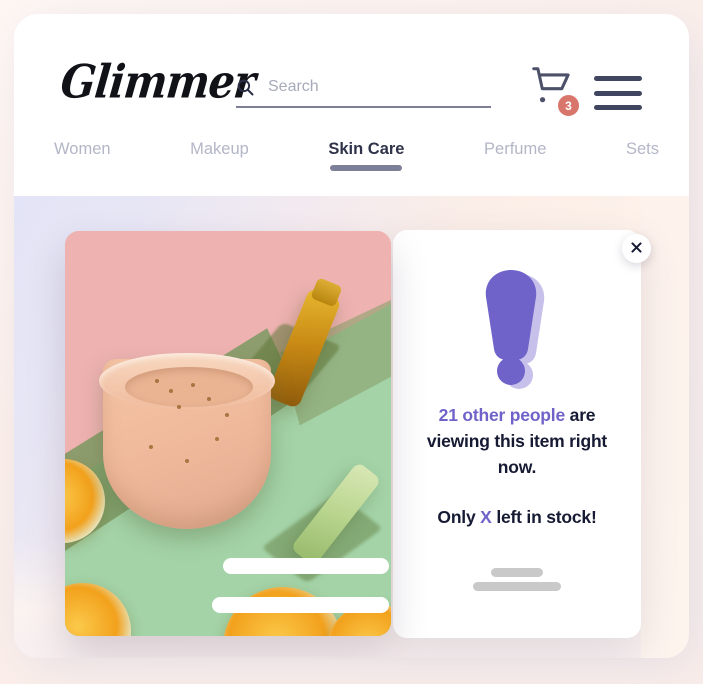  I want to click on right-gutter, so click(665, 427).